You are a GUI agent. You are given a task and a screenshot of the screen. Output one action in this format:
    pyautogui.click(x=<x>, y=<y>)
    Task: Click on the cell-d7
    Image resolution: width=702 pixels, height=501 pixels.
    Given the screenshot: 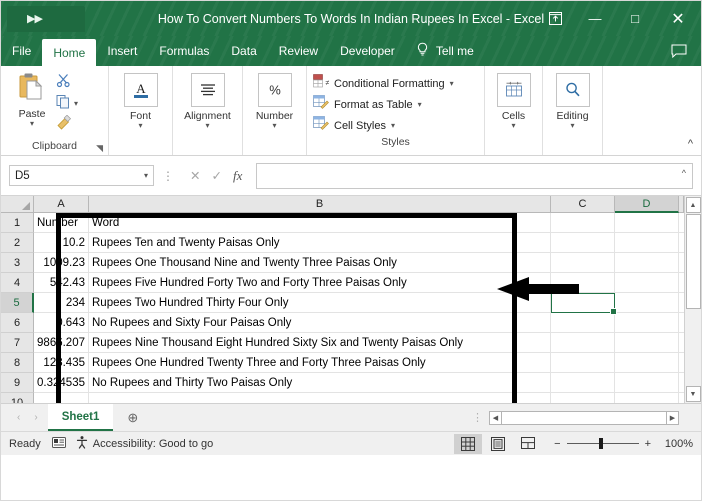 What is the action you would take?
    pyautogui.click(x=647, y=342)
    